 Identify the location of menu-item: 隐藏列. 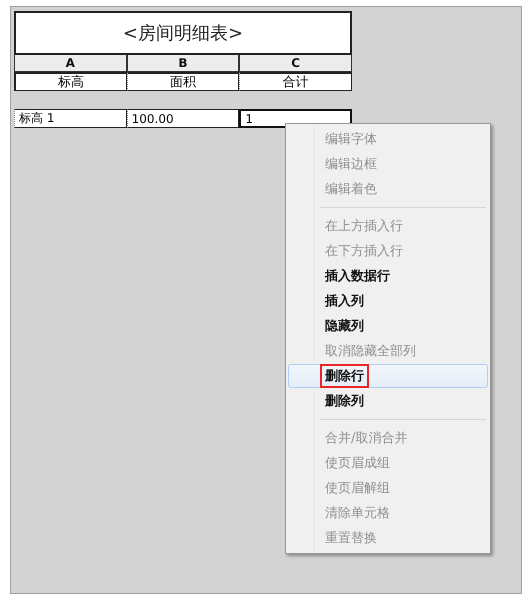
(388, 326).